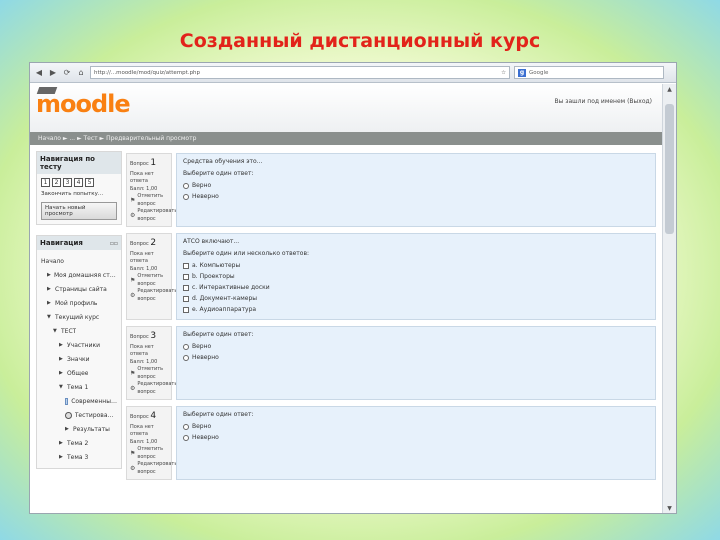  What do you see at coordinates (142, 350) in the screenshot?
I see `answer-status: Пока нет ответа` at bounding box center [142, 350].